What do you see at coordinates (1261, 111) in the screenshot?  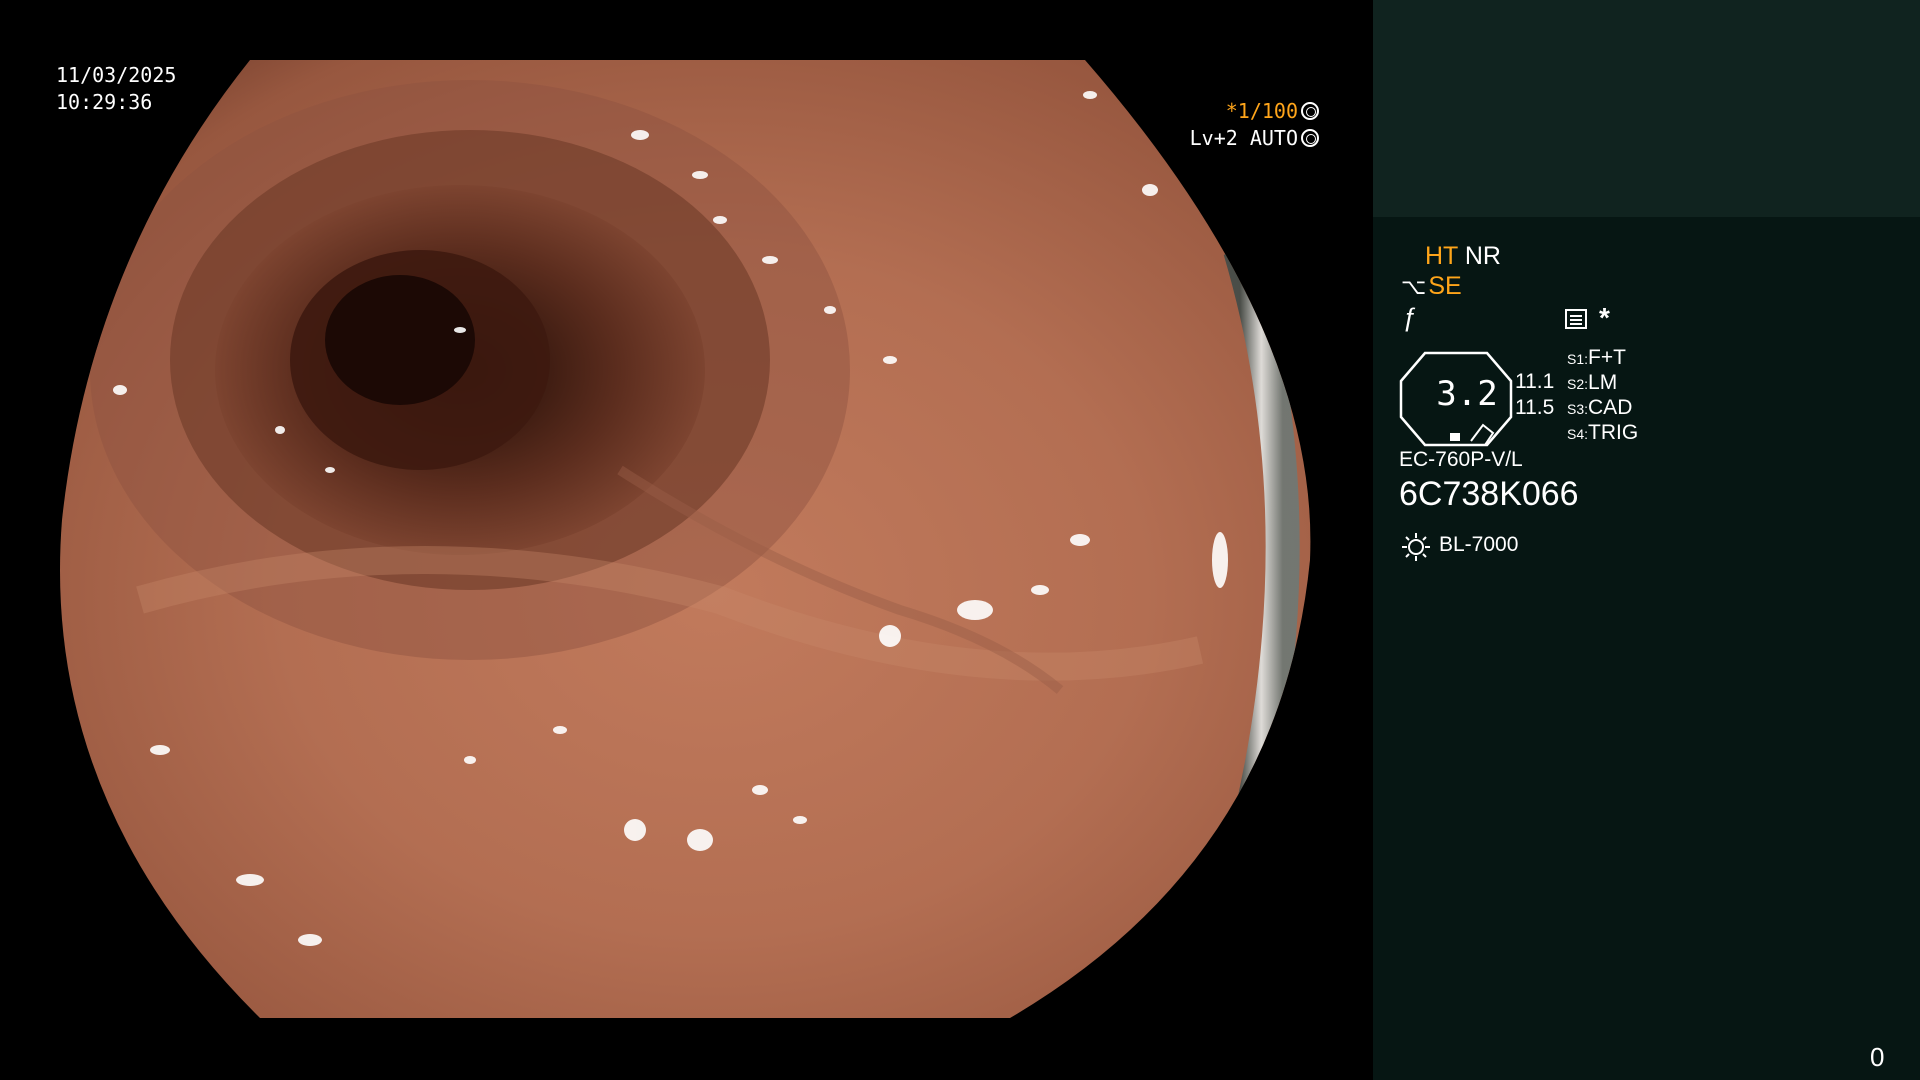 I see `shutter-speed-text: *1/100` at bounding box center [1261, 111].